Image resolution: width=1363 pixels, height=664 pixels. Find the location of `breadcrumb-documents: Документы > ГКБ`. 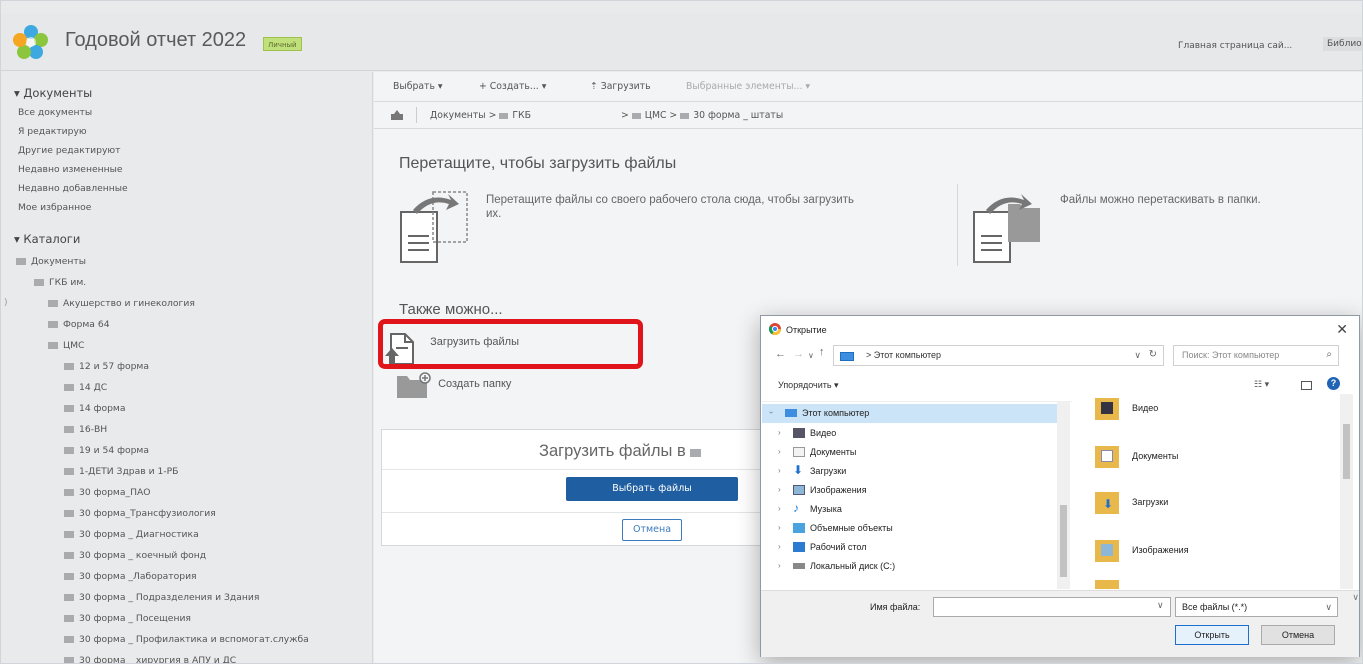

breadcrumb-documents: Документы > ГКБ is located at coordinates (480, 115).